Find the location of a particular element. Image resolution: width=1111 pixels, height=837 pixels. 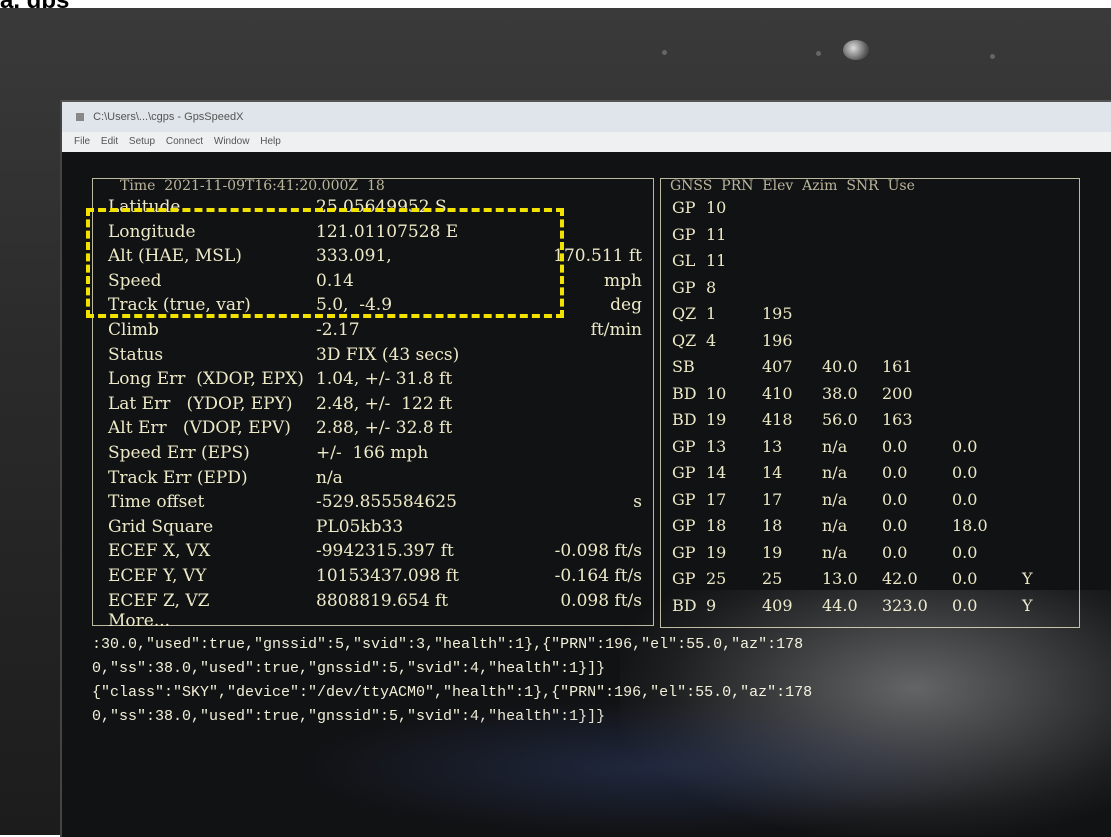

field-unit: -0.164 ft/s is located at coordinates (598, 576).